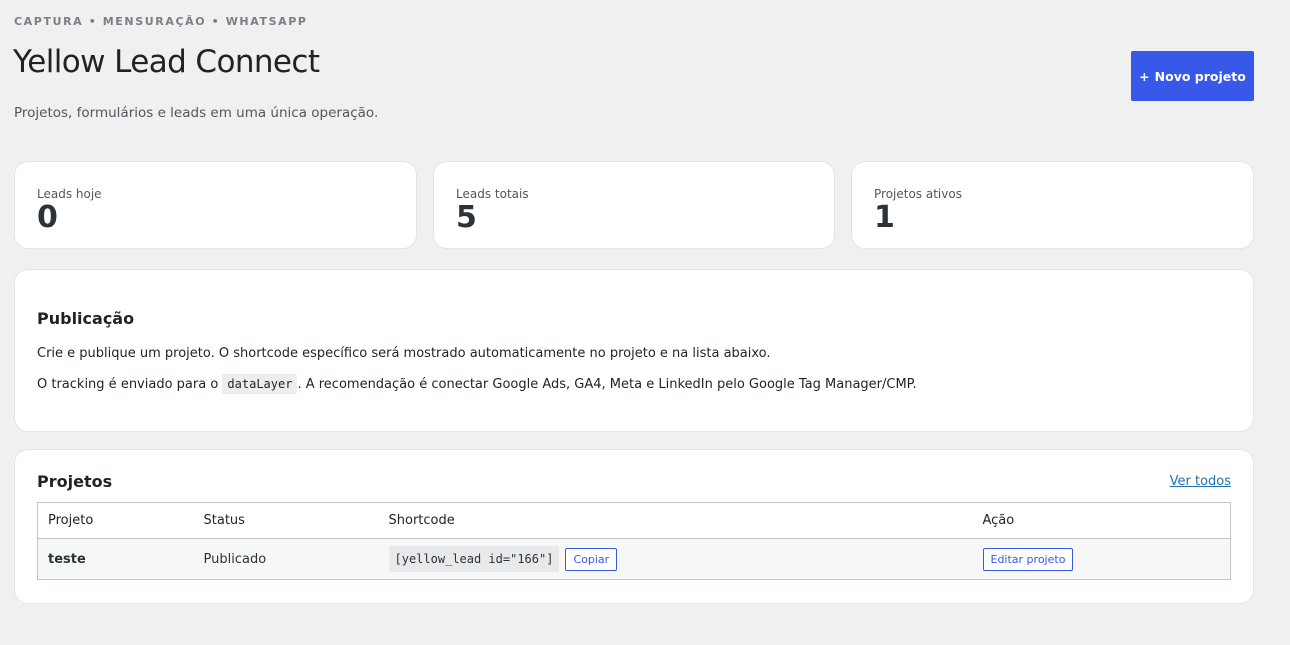  What do you see at coordinates (47, 217) in the screenshot?
I see `stat-value: 0` at bounding box center [47, 217].